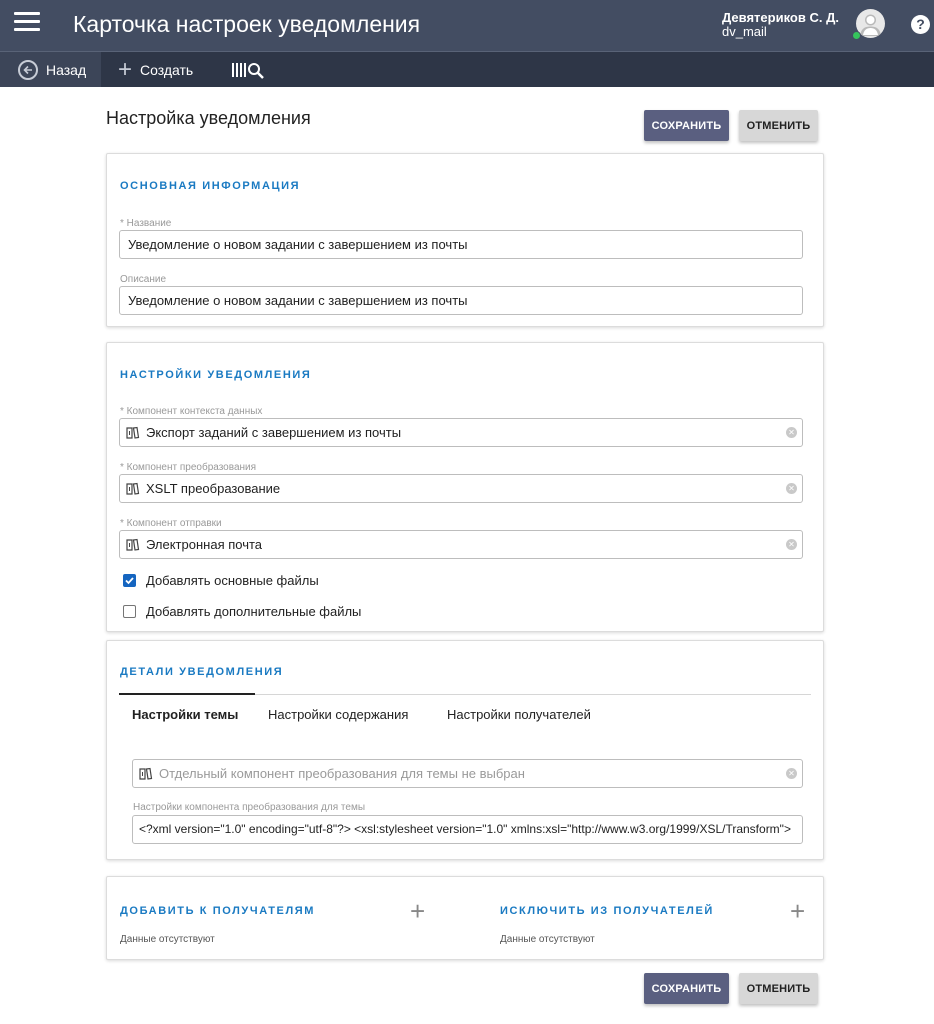  Describe the element at coordinates (232, 580) in the screenshot. I see `add-main-files-label: Добавлять основные файлы` at that location.